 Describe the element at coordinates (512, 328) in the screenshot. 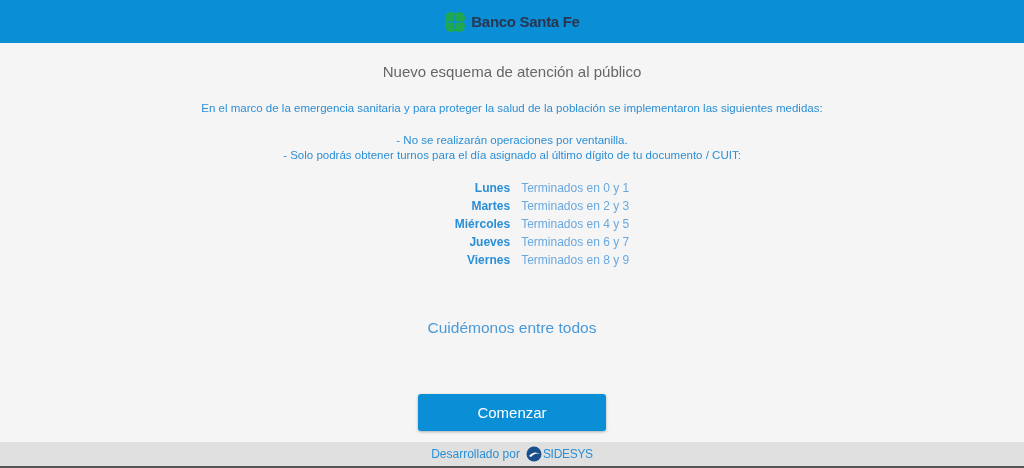

I see `closing-text: Cuidémonos entre todos` at that location.